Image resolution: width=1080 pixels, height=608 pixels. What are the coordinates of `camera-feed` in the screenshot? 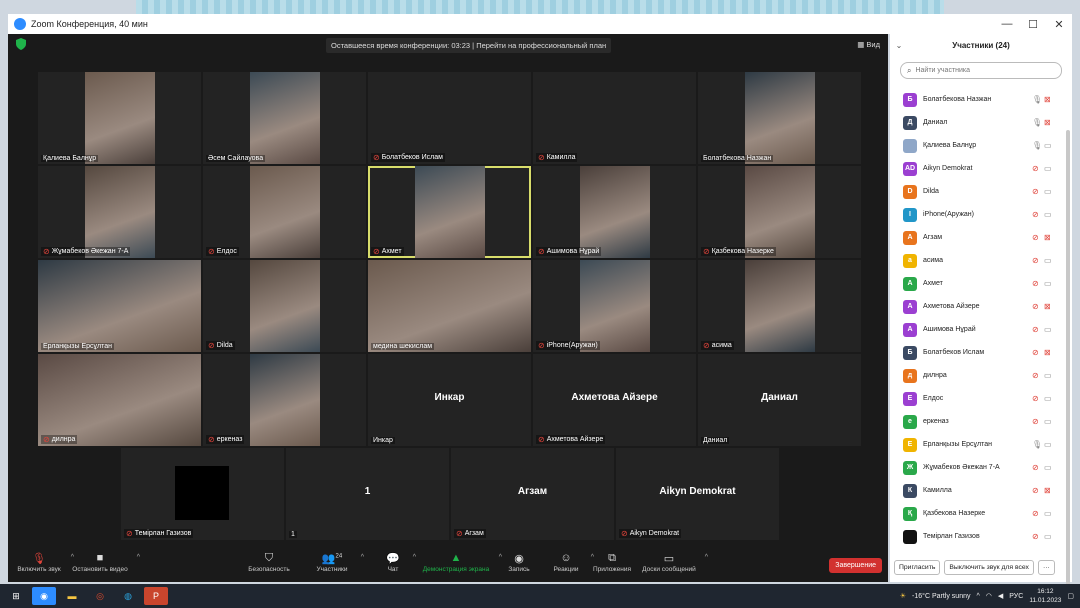 It's located at (119, 400).